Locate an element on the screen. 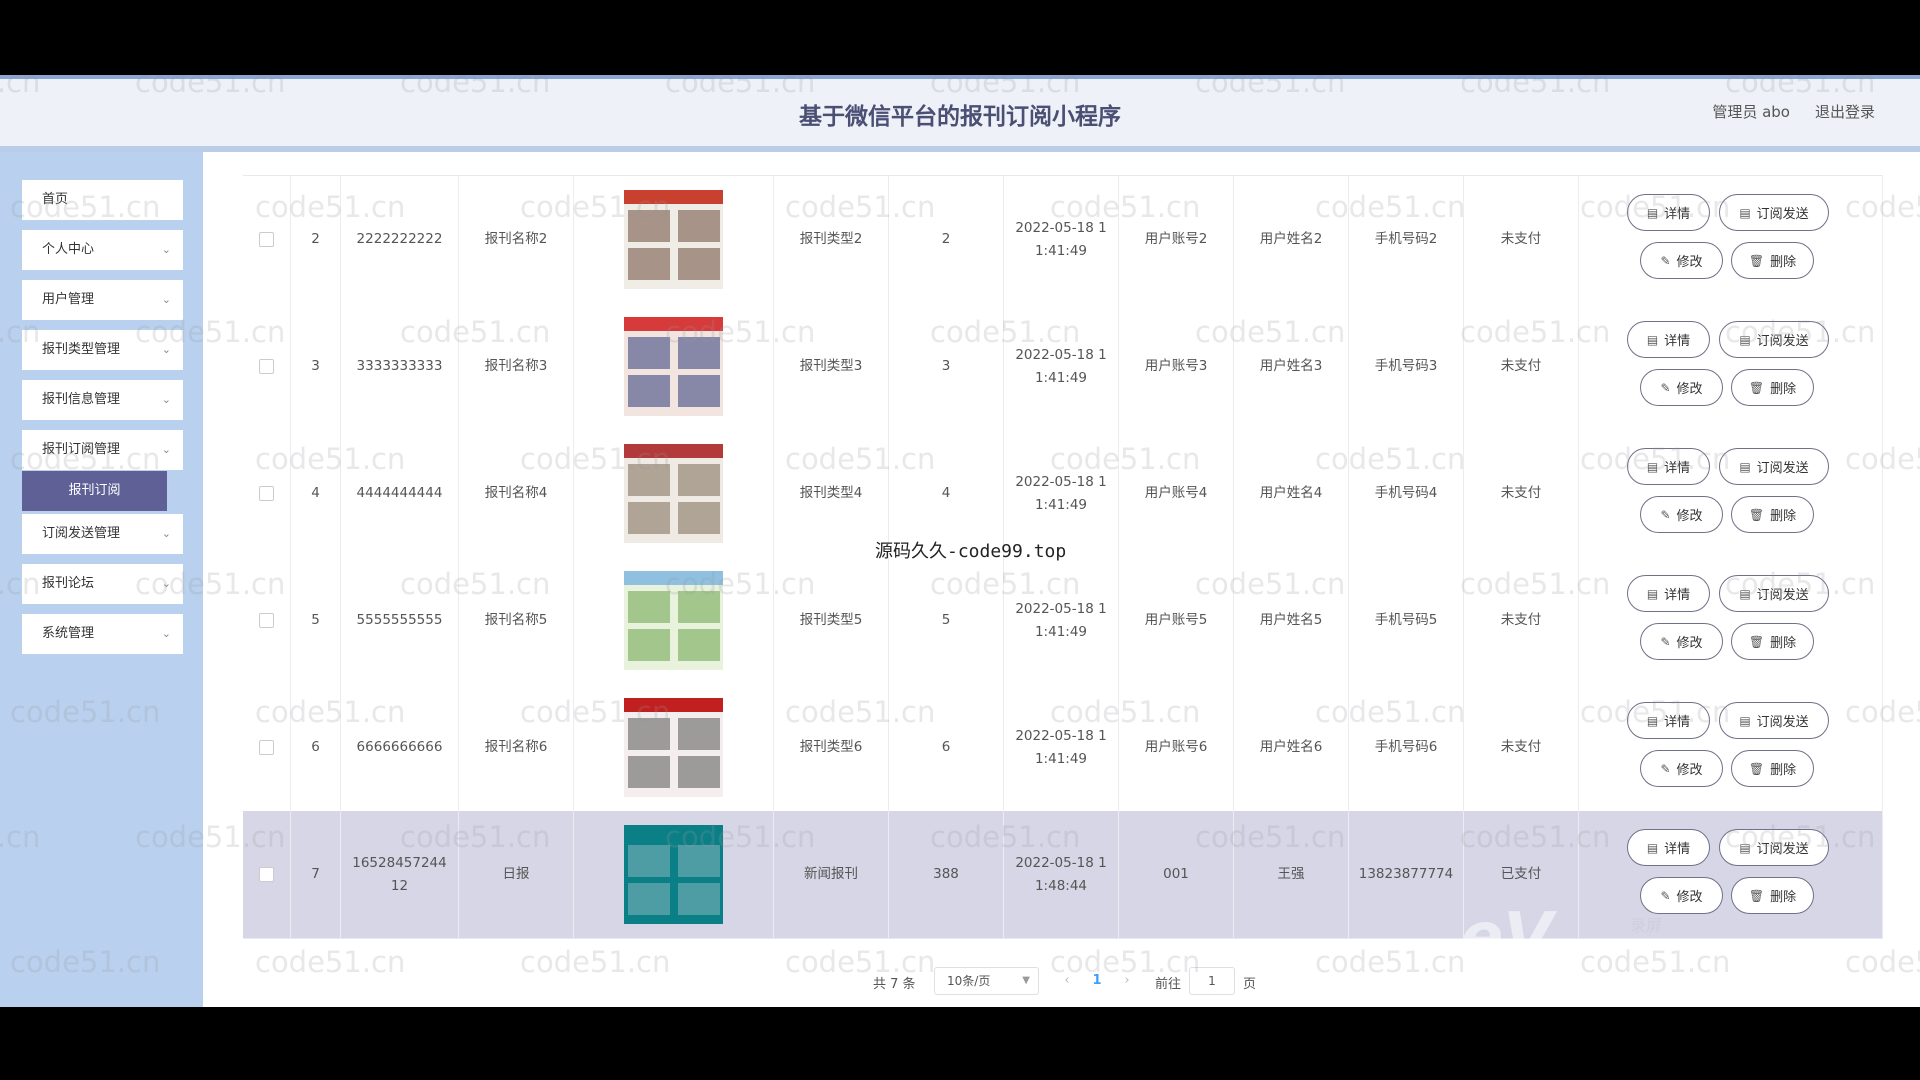  cell-qty: 5 is located at coordinates (946, 620).